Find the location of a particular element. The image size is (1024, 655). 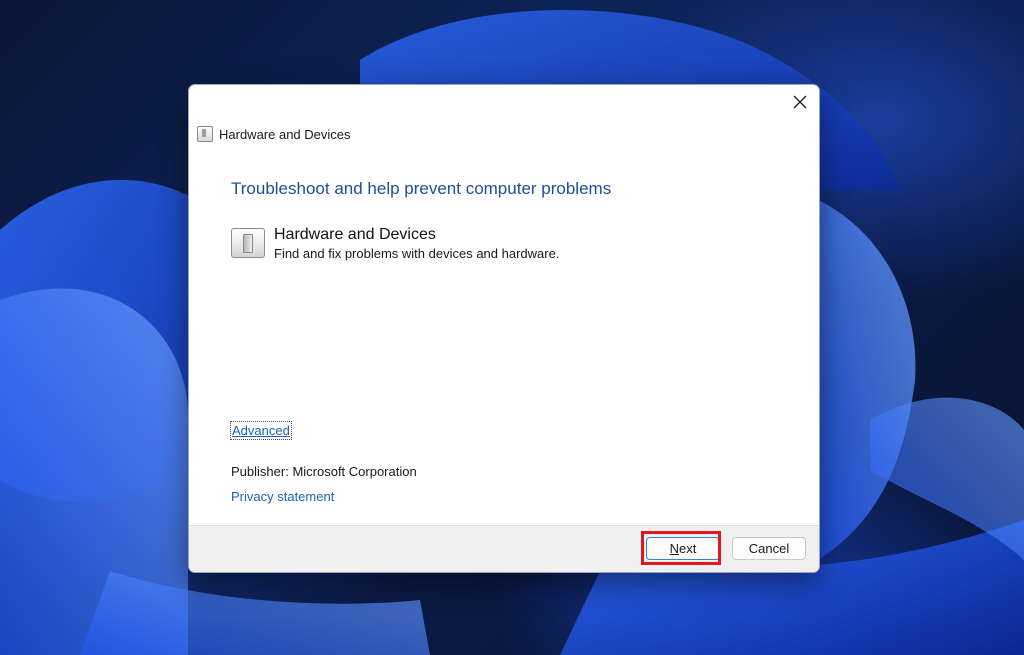

window-titlebar: Hardware and Devices is located at coordinates (274, 134).